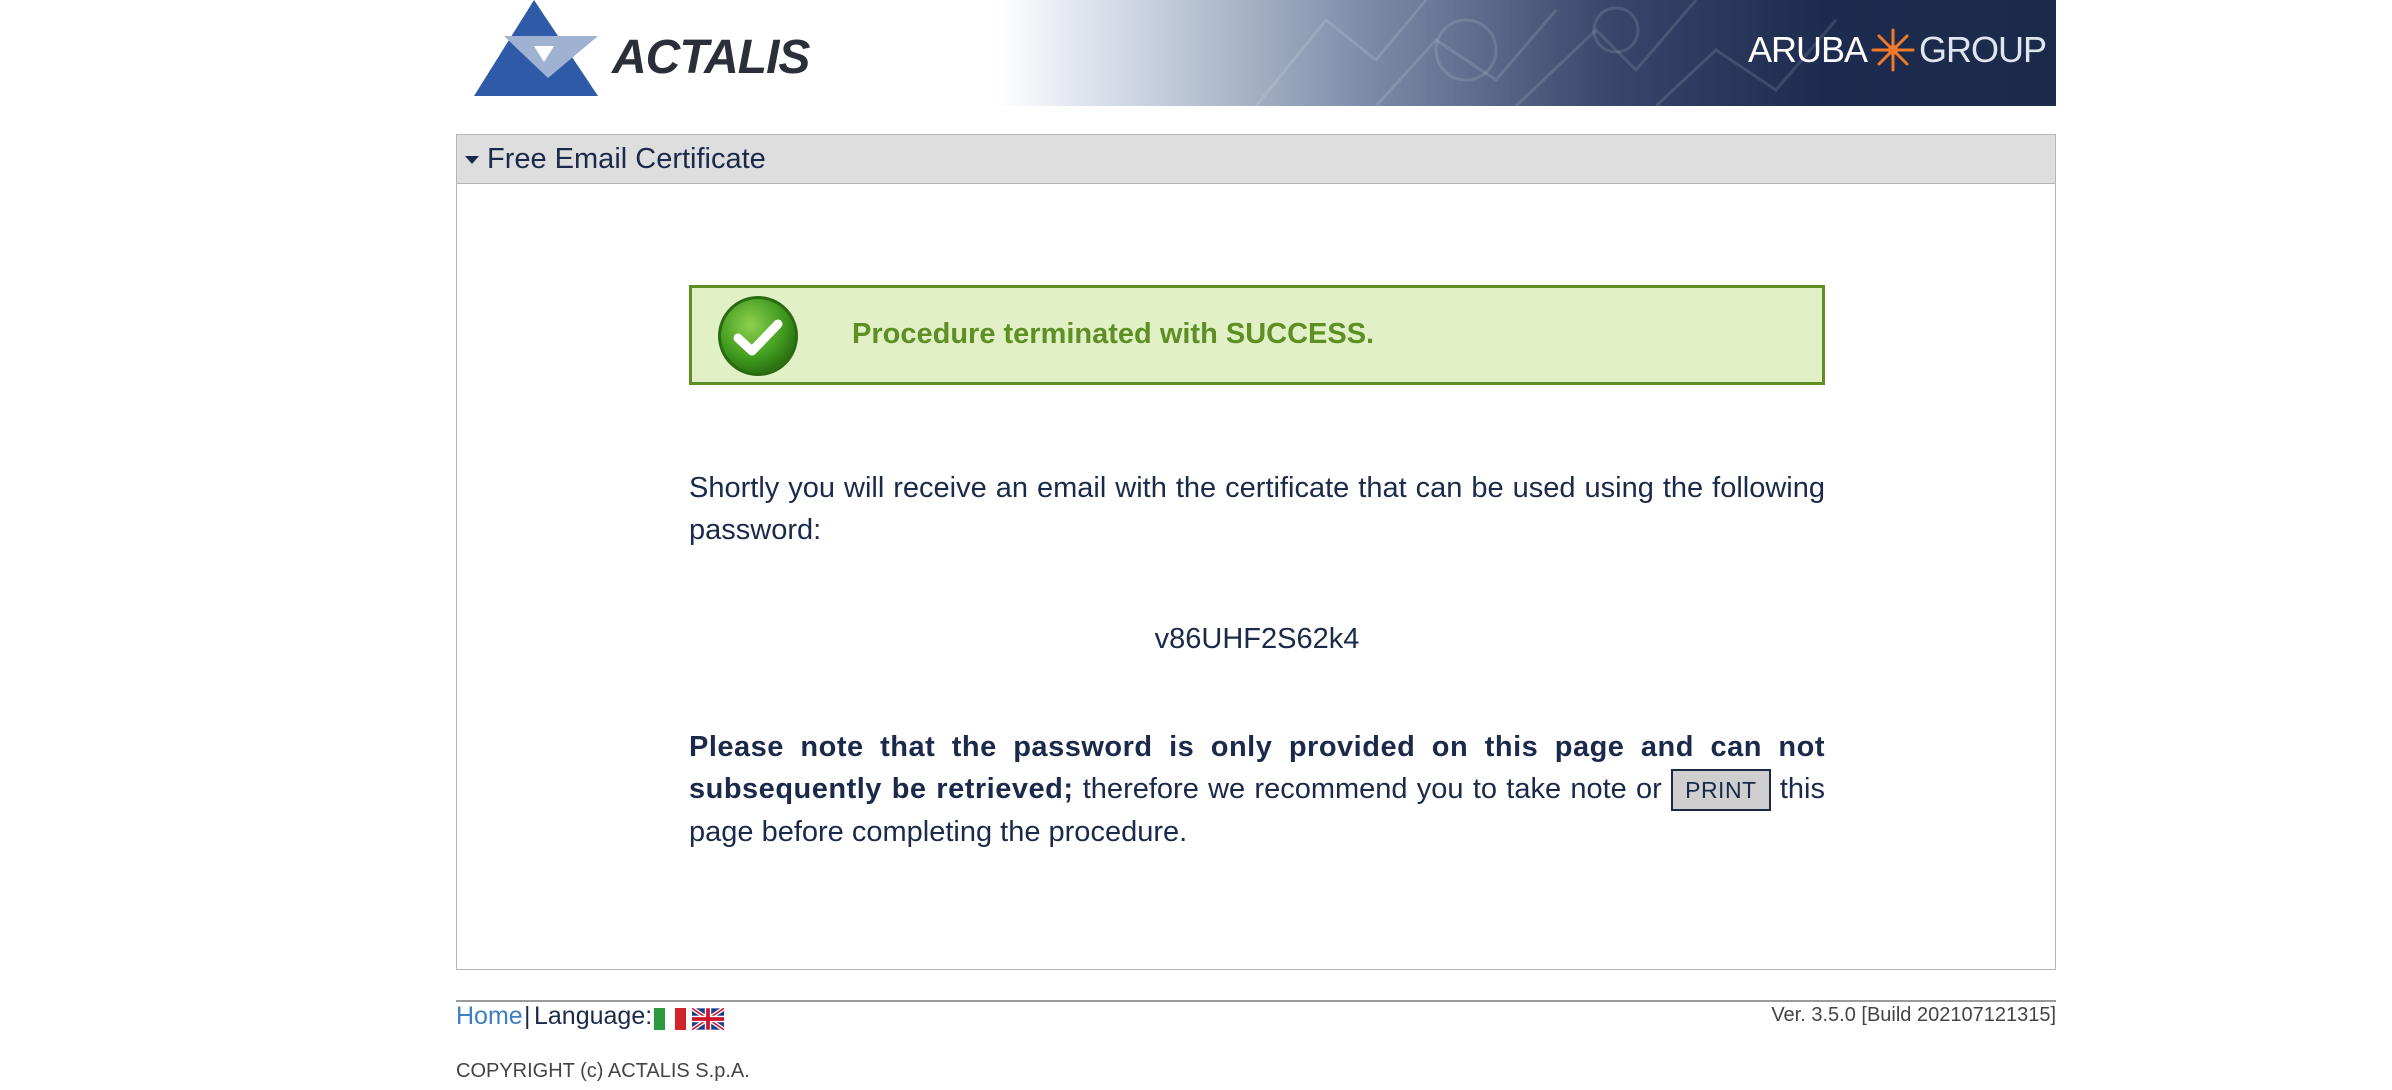 This screenshot has height=1090, width=2392. Describe the element at coordinates (711, 57) in the screenshot. I see `actalis-logo-text: ACTALIS` at that location.